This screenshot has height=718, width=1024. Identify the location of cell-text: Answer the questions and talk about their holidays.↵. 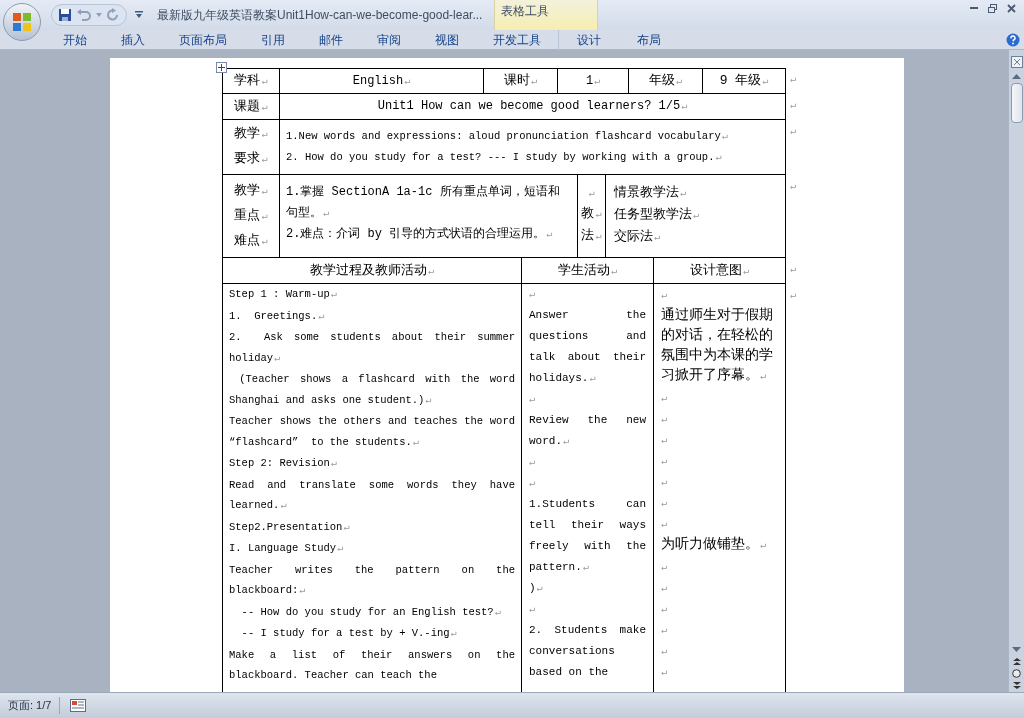
(587, 347).